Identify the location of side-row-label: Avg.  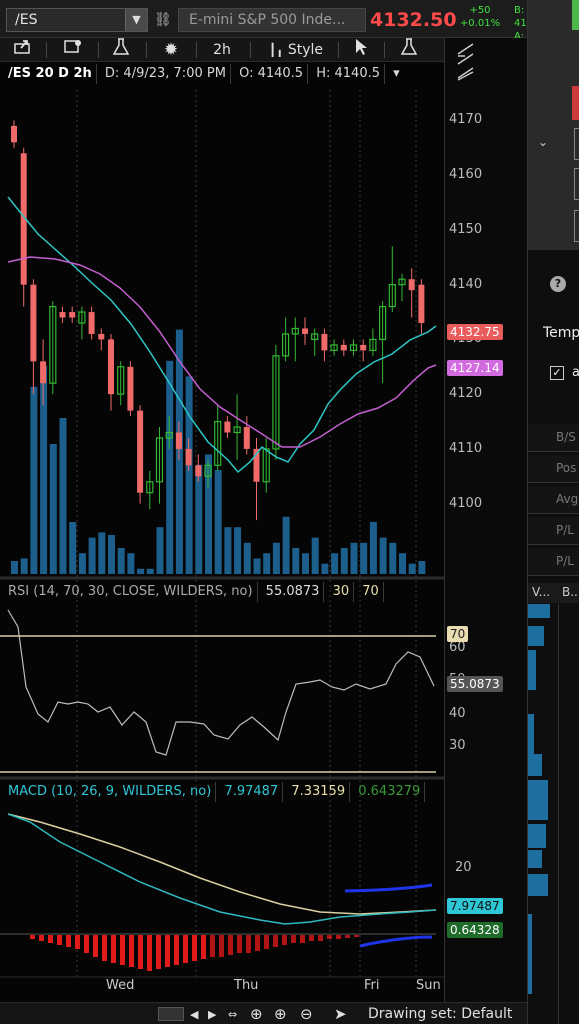
(553, 500).